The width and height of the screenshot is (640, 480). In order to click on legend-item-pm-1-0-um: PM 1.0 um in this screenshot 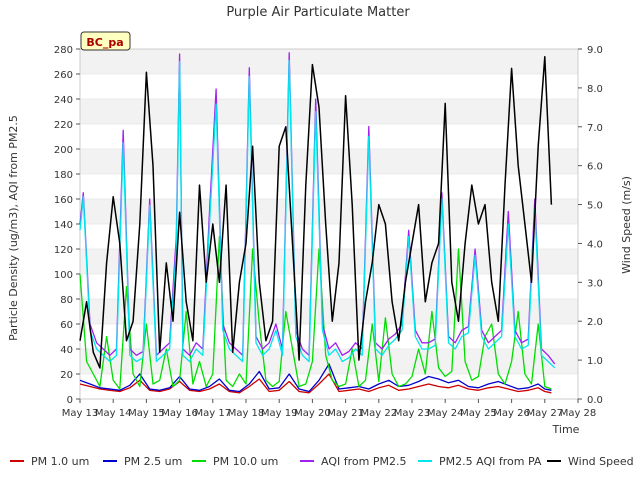, I will do `click(49, 461)`.